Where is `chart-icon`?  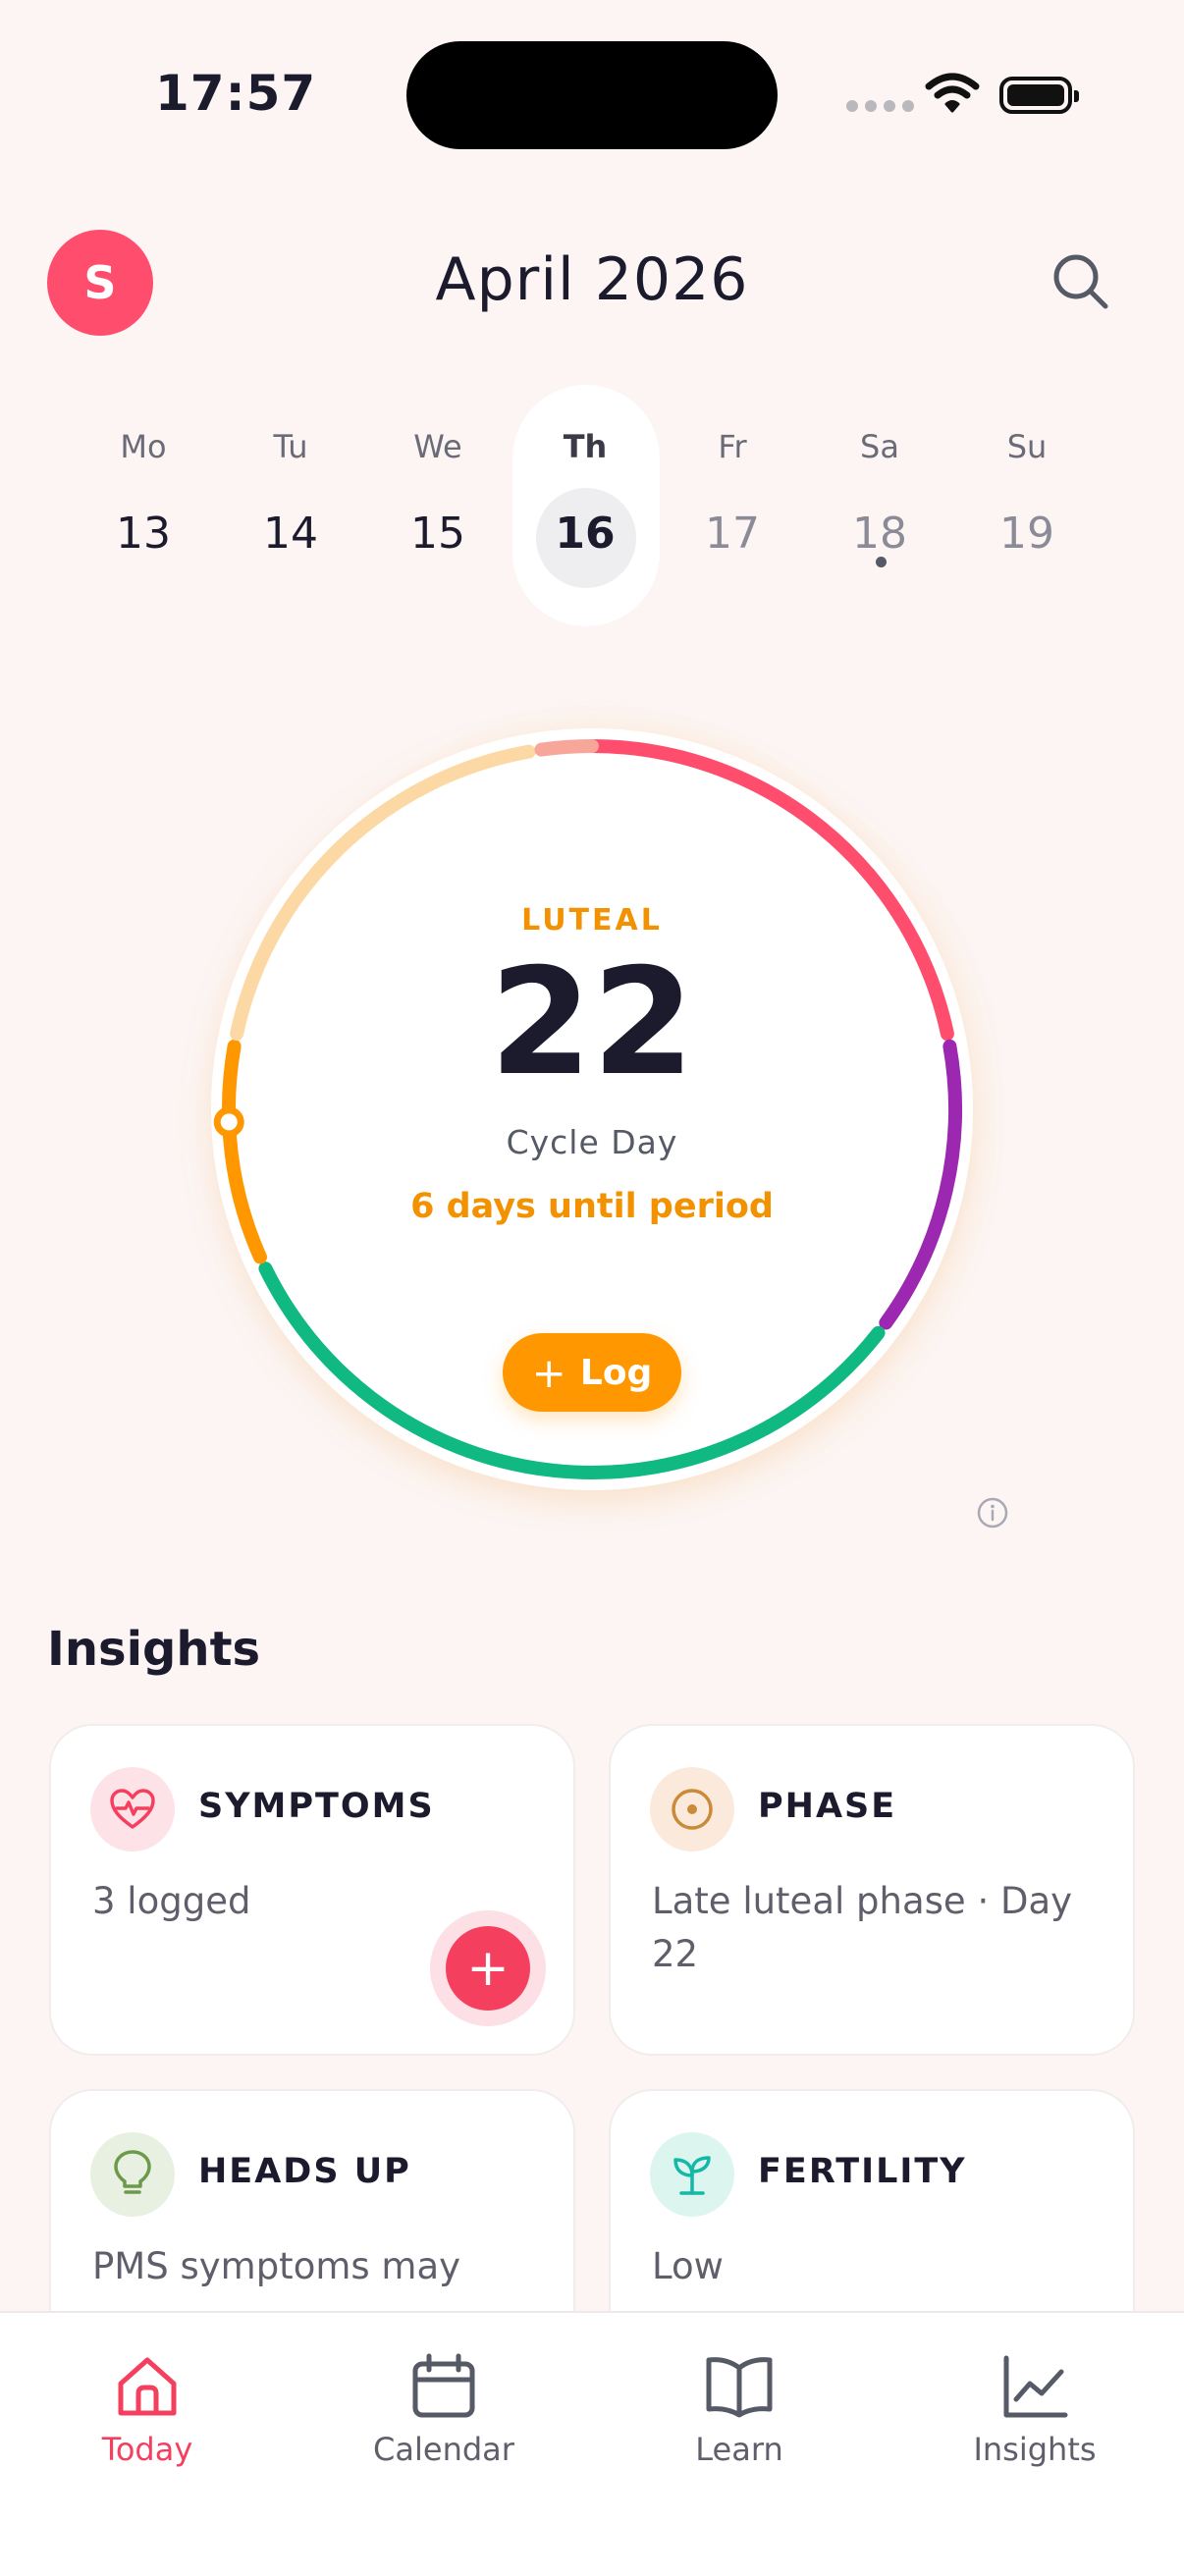
chart-icon is located at coordinates (1035, 2386).